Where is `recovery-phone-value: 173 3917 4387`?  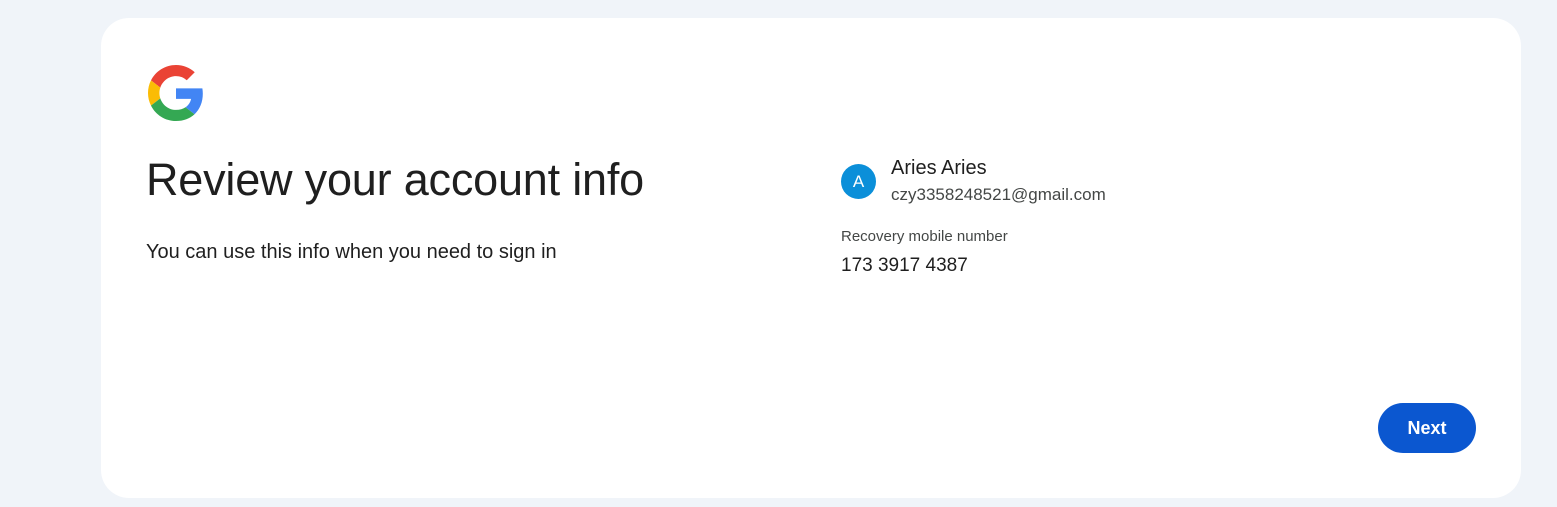 recovery-phone-value: 173 3917 4387 is located at coordinates (904, 265).